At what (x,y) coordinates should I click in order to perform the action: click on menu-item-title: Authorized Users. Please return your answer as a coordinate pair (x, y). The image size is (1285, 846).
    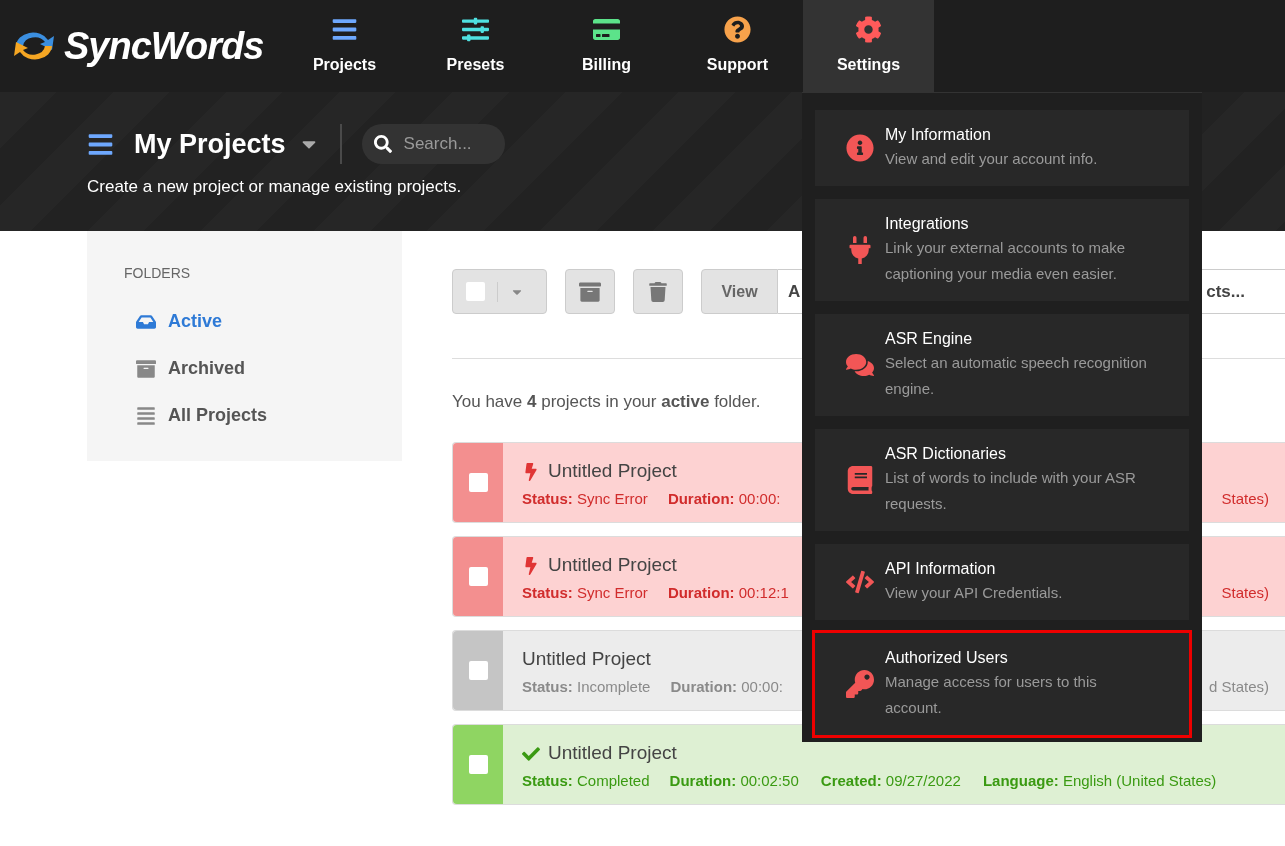
    Looking at the image, I should click on (947, 658).